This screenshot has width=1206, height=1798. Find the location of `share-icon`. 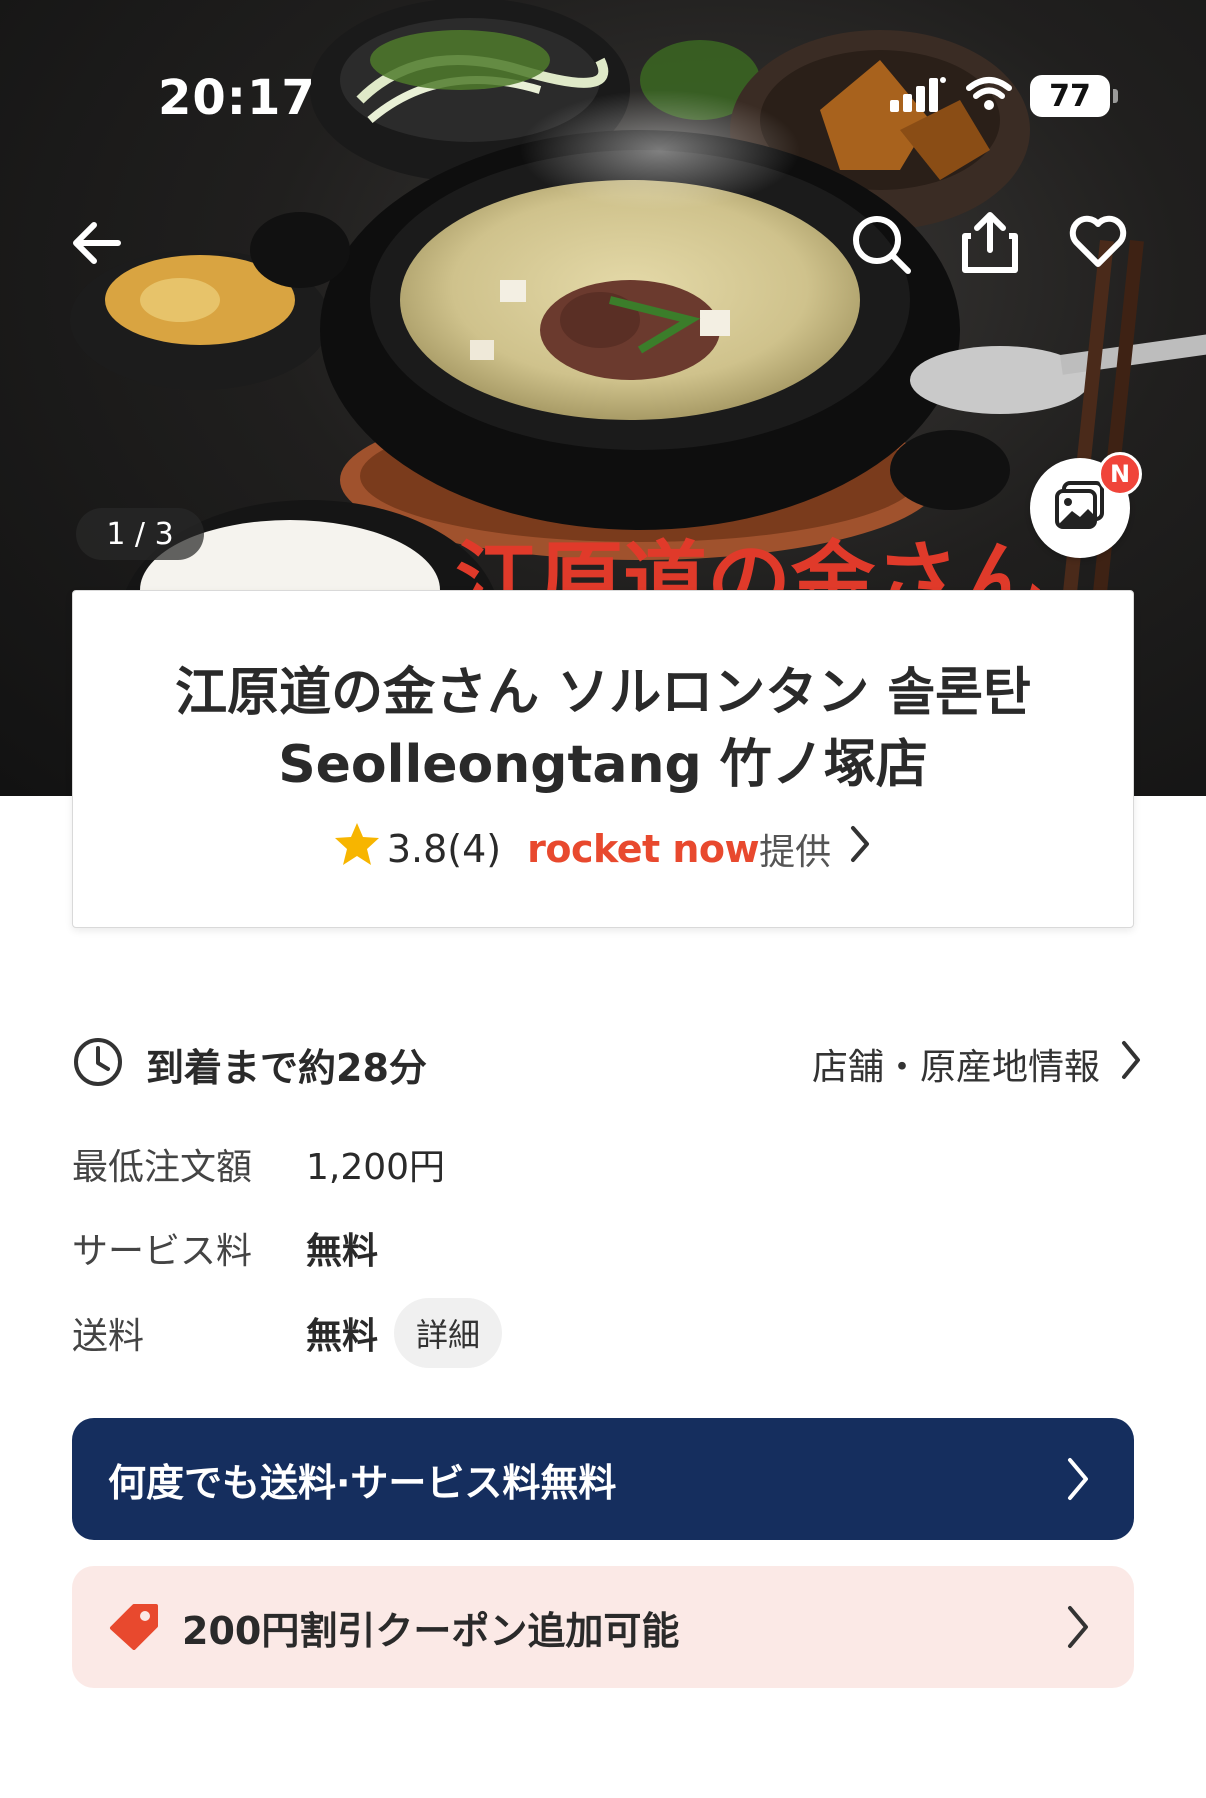

share-icon is located at coordinates (990, 244).